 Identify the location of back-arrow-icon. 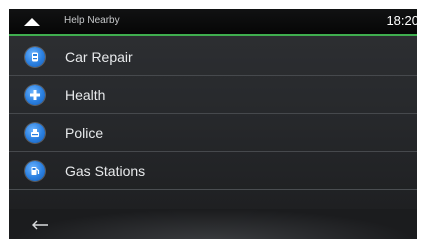
(40, 227).